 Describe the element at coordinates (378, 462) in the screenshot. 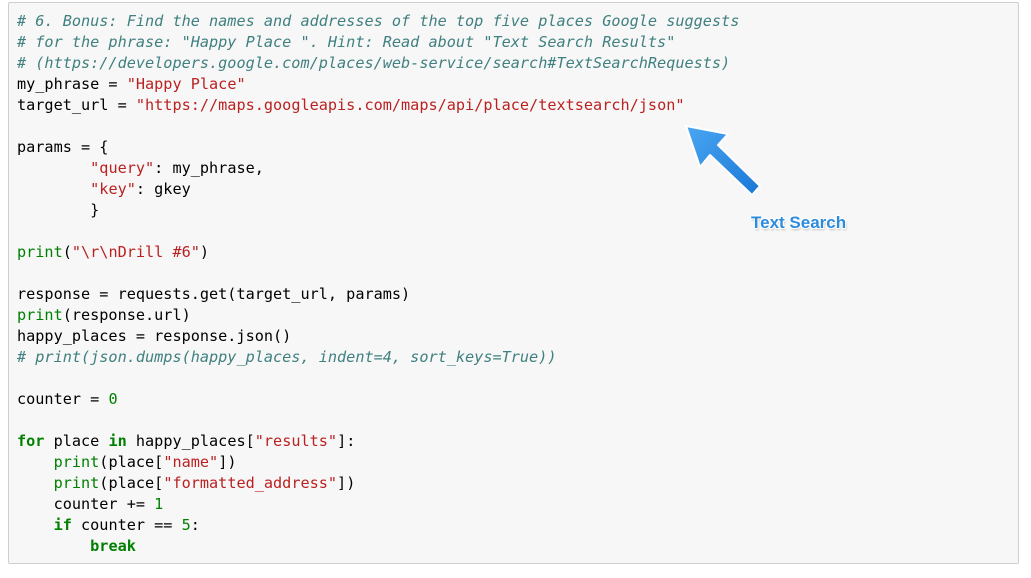

I see `code-line: print(place["name"])` at that location.